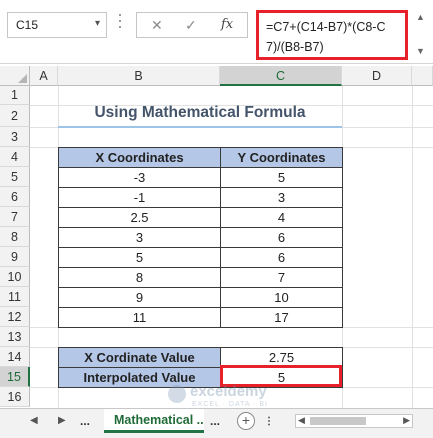 This screenshot has width=433, height=438. I want to click on scroll-right-icon: ▶, so click(406, 420).